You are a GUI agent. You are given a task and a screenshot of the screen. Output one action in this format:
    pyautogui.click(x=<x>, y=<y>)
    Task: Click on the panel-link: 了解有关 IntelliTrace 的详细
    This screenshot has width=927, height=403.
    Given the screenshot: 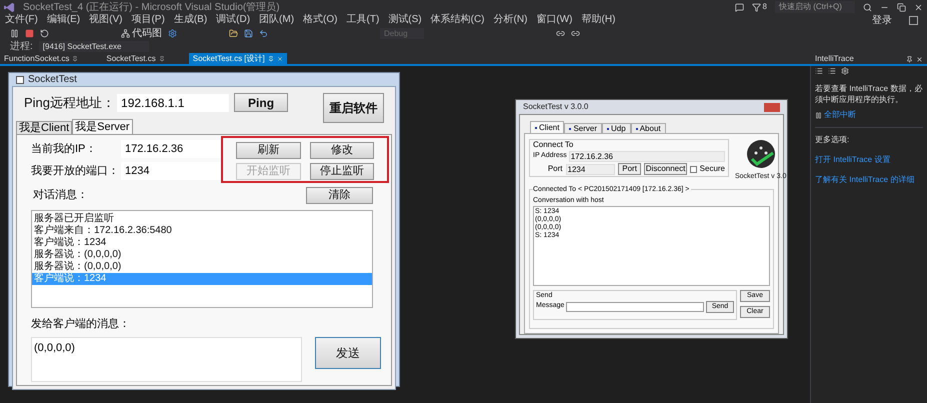 What is the action you would take?
    pyautogui.click(x=869, y=180)
    